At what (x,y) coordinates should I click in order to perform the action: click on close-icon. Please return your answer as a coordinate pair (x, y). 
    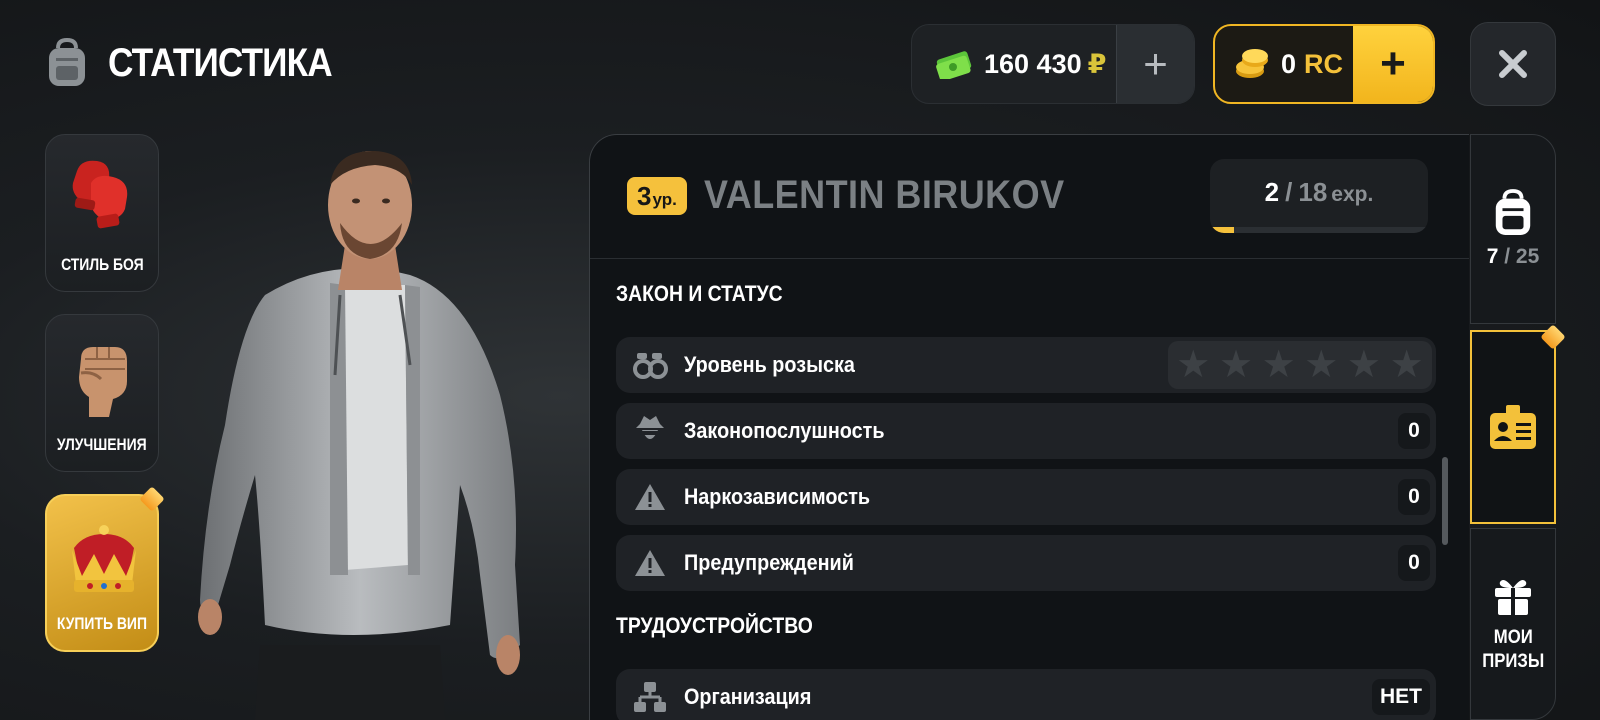
    Looking at the image, I should click on (1513, 64).